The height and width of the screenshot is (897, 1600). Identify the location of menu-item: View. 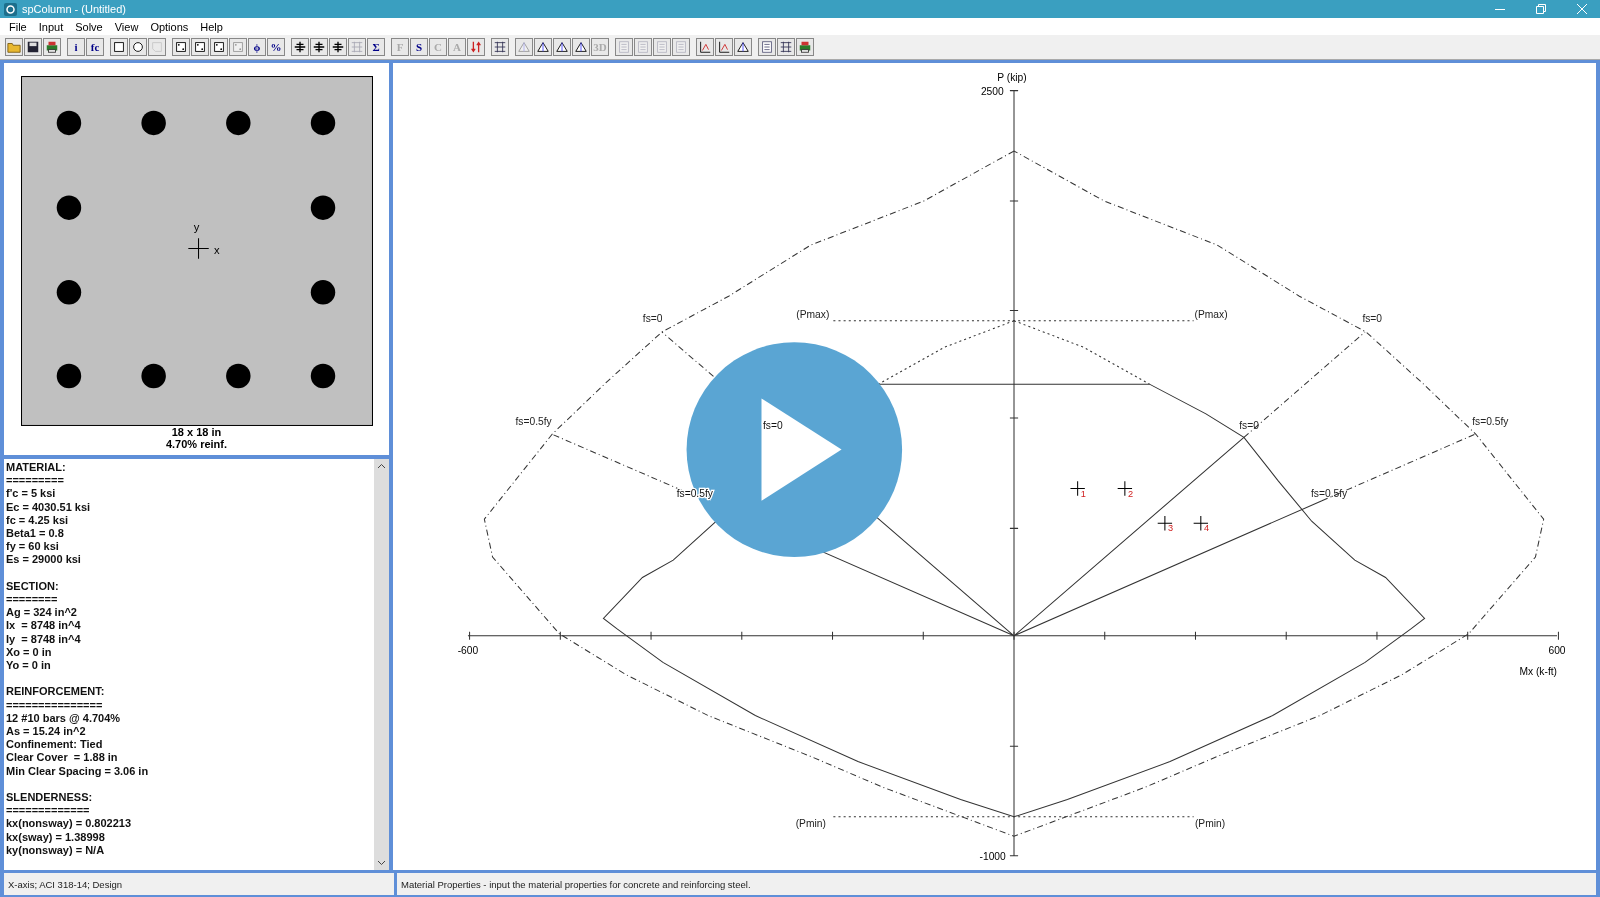
(126, 26).